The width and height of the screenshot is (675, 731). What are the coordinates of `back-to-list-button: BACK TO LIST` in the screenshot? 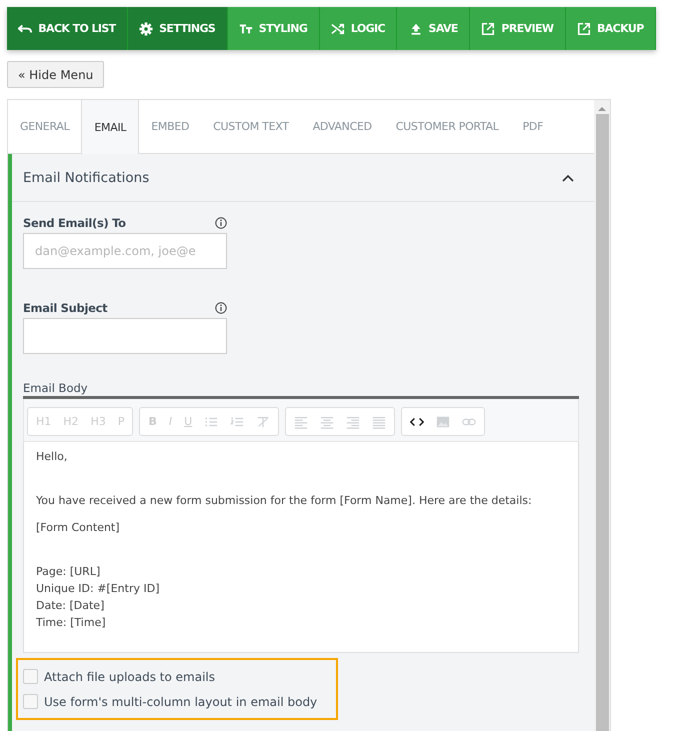 It's located at (67, 28).